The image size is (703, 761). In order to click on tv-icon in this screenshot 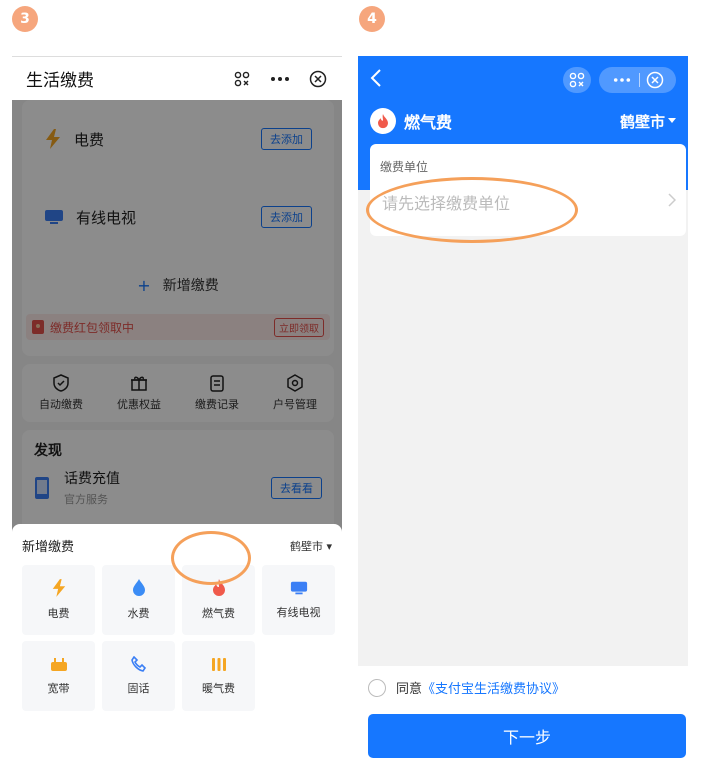, I will do `click(298, 588)`.